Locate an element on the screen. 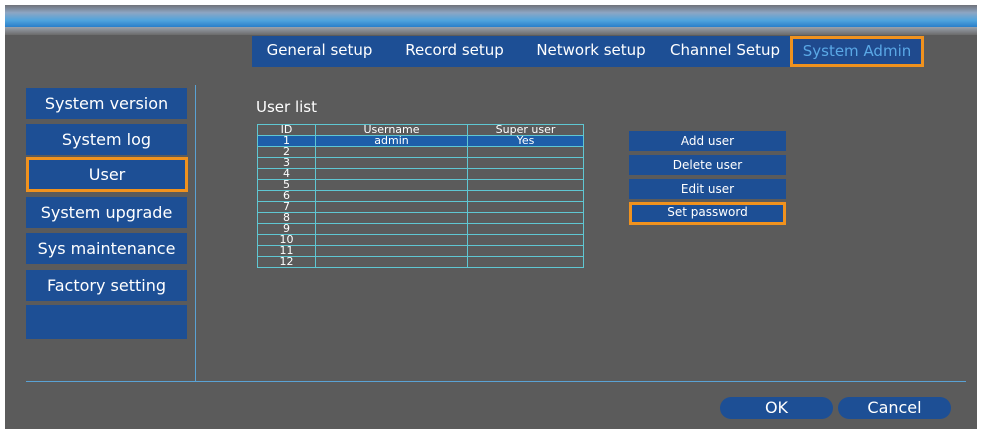 This screenshot has width=982, height=434. title-strip is located at coordinates (491, 31).